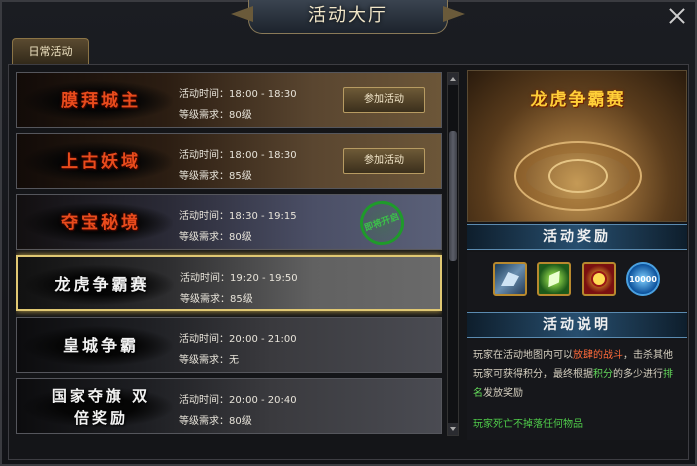 This screenshot has height=466, width=697. What do you see at coordinates (554, 279) in the screenshot?
I see `green-gem-icon` at bounding box center [554, 279].